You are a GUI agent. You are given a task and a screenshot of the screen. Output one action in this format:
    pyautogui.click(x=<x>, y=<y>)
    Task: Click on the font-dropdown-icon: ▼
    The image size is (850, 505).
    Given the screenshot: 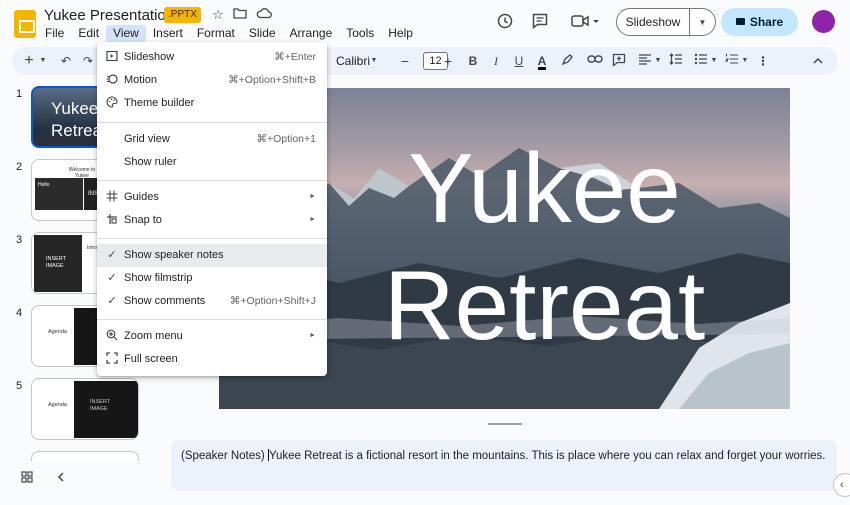 What is the action you would take?
    pyautogui.click(x=374, y=61)
    